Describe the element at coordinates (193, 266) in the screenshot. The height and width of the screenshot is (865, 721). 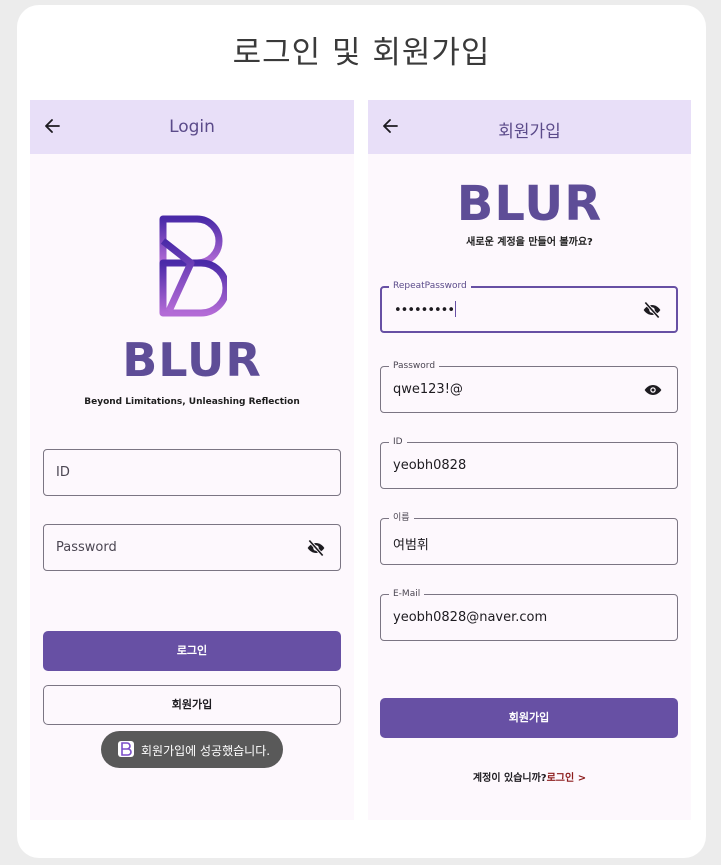
I see `blur-logo-icon` at that location.